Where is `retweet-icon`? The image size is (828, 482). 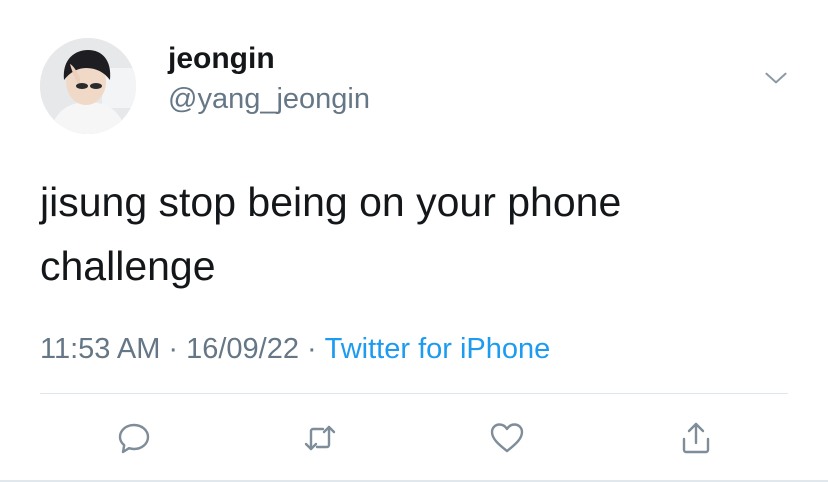
retweet-icon is located at coordinates (320, 438).